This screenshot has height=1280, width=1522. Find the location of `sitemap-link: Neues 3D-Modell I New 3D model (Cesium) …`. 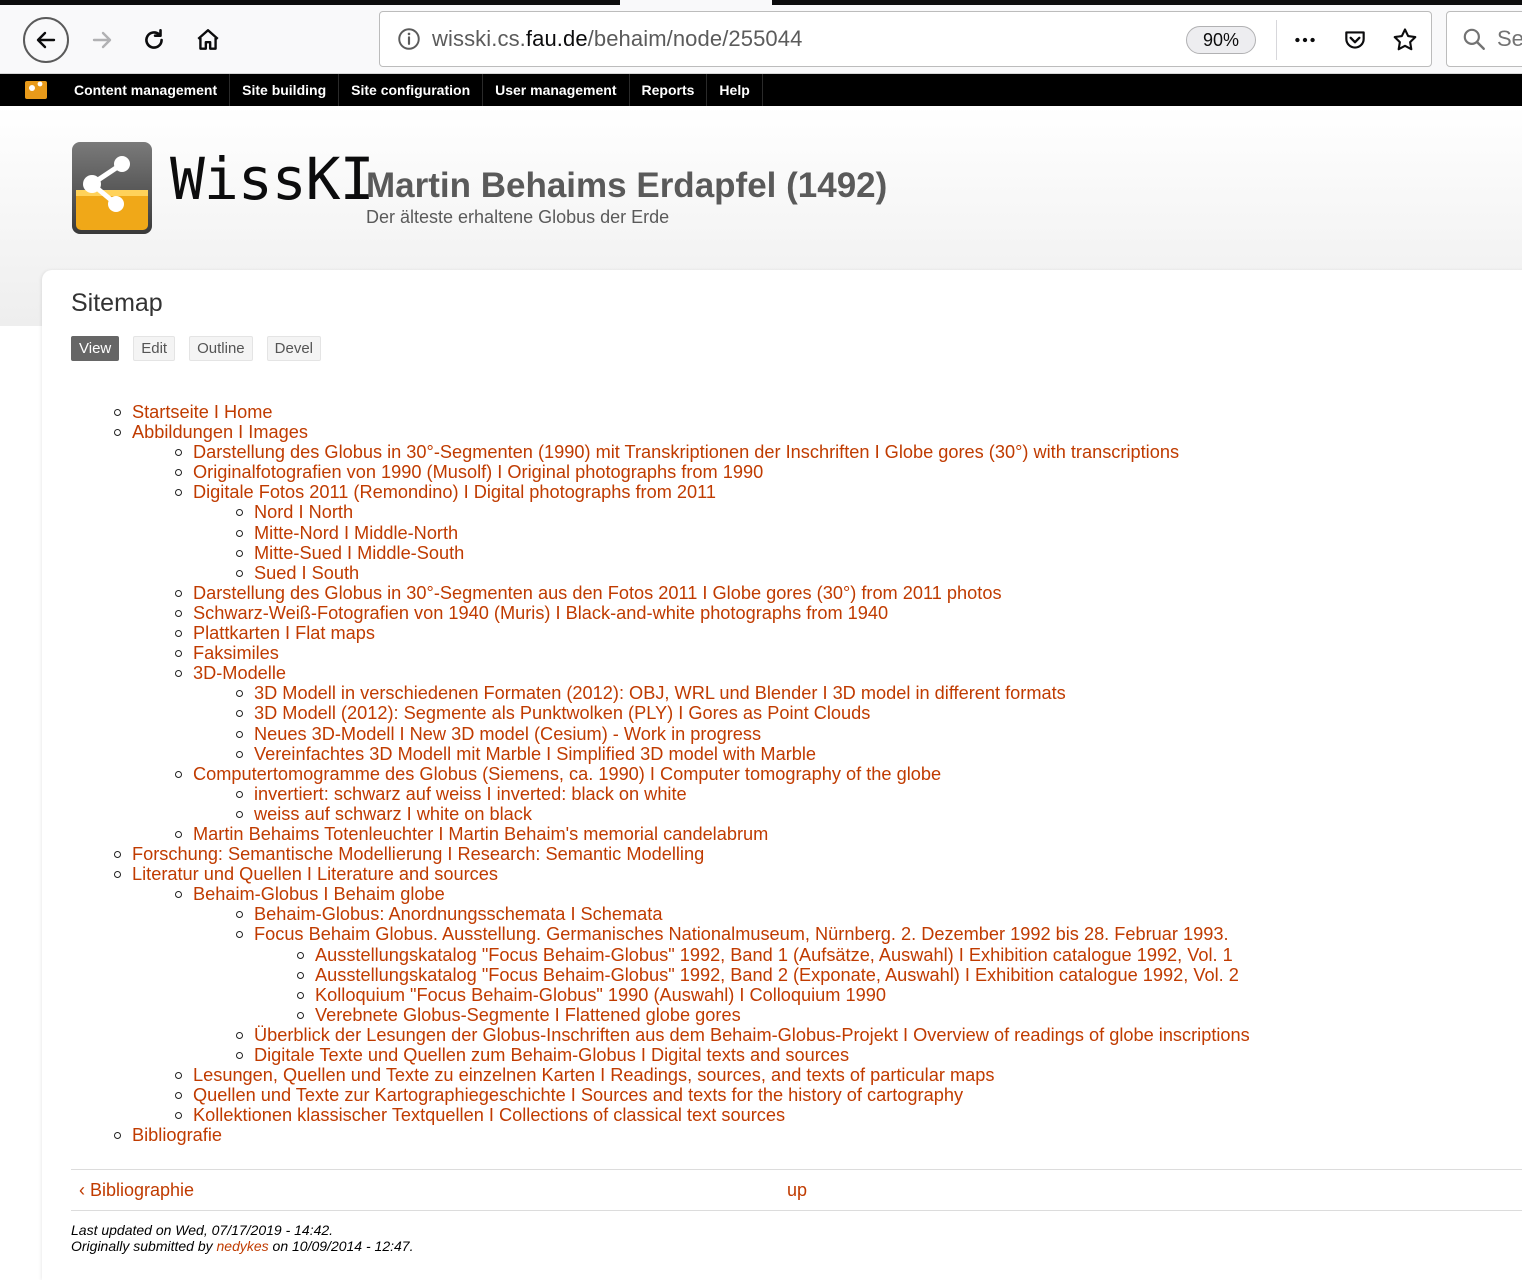

sitemap-link: Neues 3D-Modell I New 3D model (Cesium) … is located at coordinates (507, 734).